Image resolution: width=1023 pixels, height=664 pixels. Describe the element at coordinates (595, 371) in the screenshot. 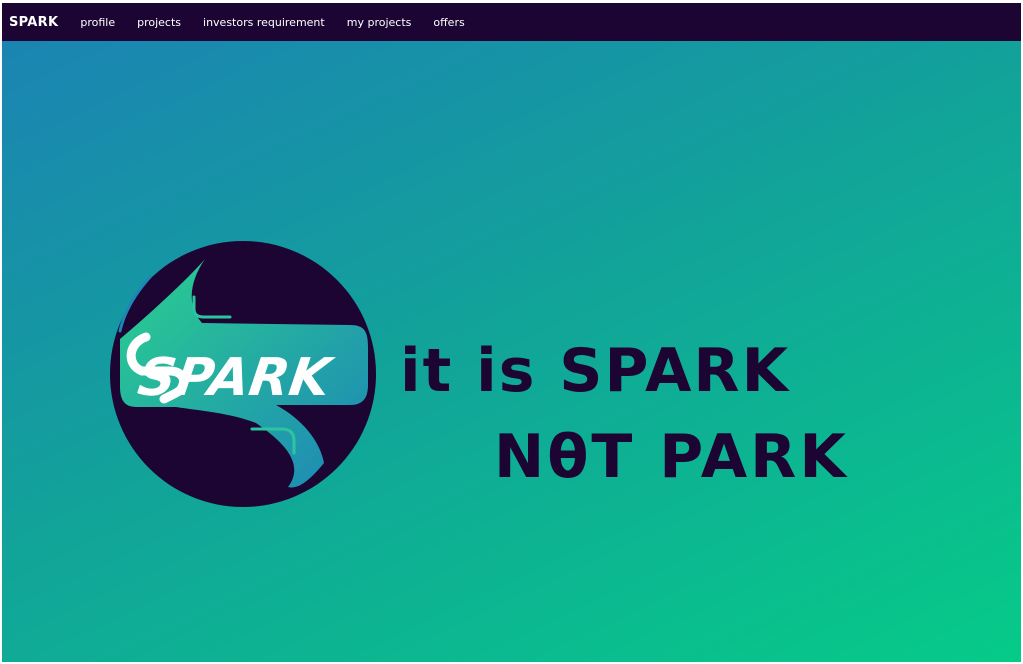

I see `tagline-line-1: it is SPARK` at that location.